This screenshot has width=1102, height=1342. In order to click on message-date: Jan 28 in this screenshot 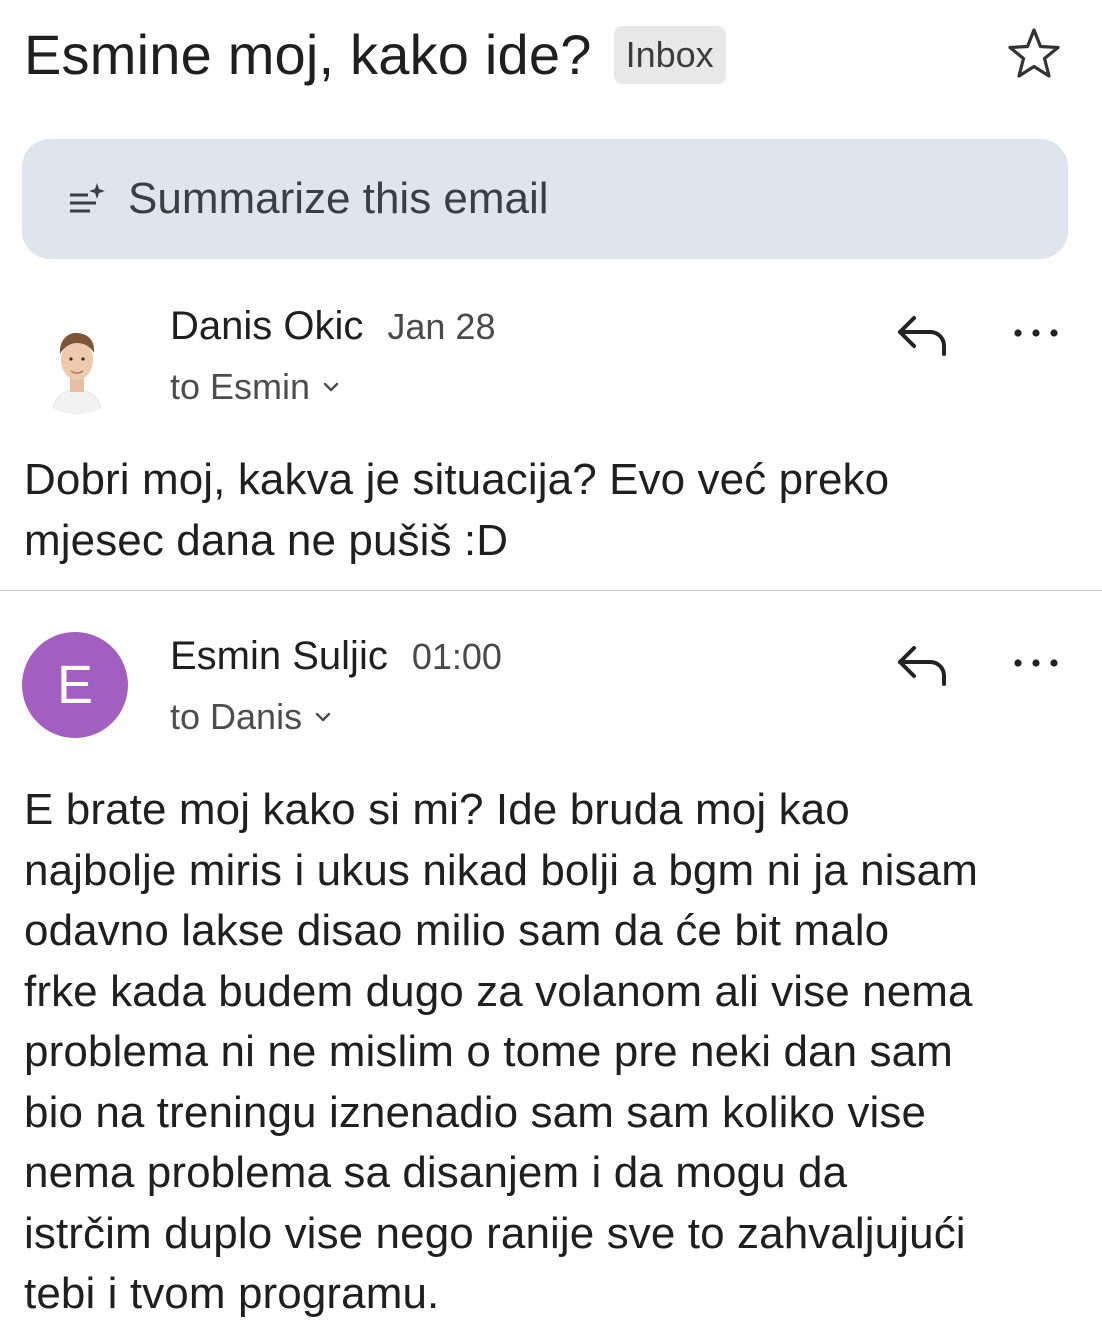, I will do `click(441, 326)`.